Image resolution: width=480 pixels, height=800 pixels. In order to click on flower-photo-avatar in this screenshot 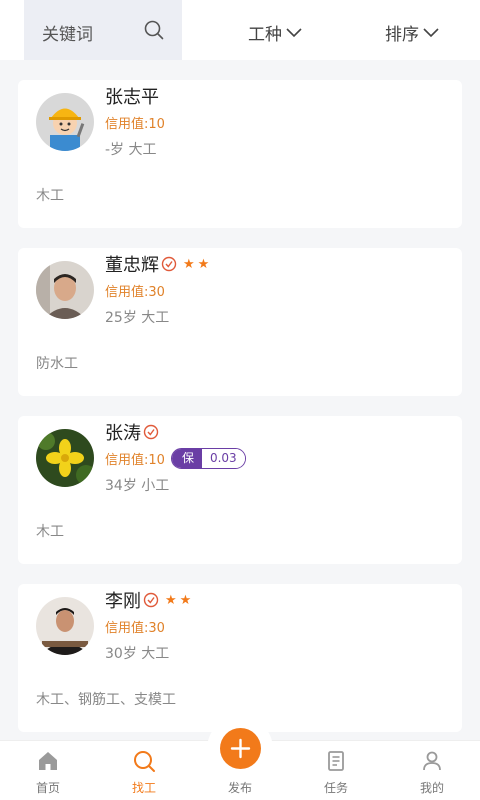, I will do `click(65, 458)`.